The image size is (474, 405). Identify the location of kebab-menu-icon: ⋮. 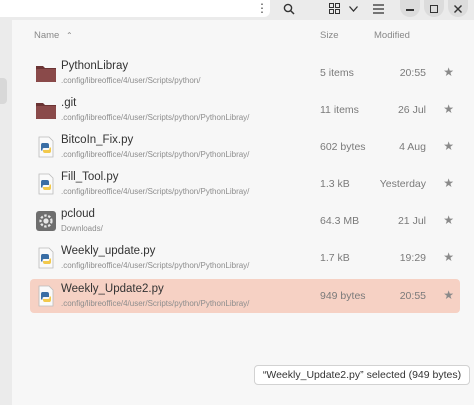
(262, 8).